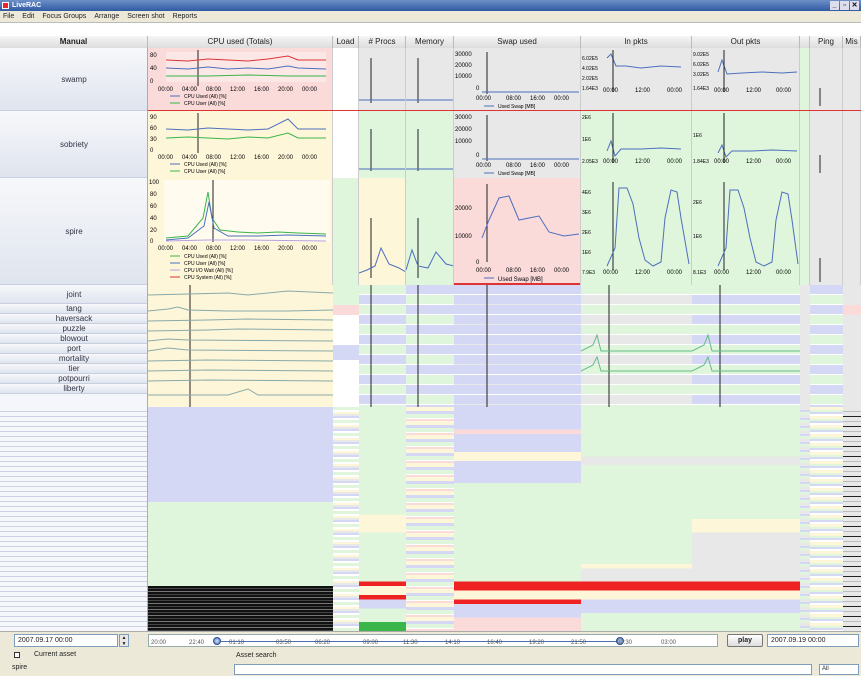 This screenshot has width=861, height=676. I want to click on mis-cell-spire, so click(852, 231).